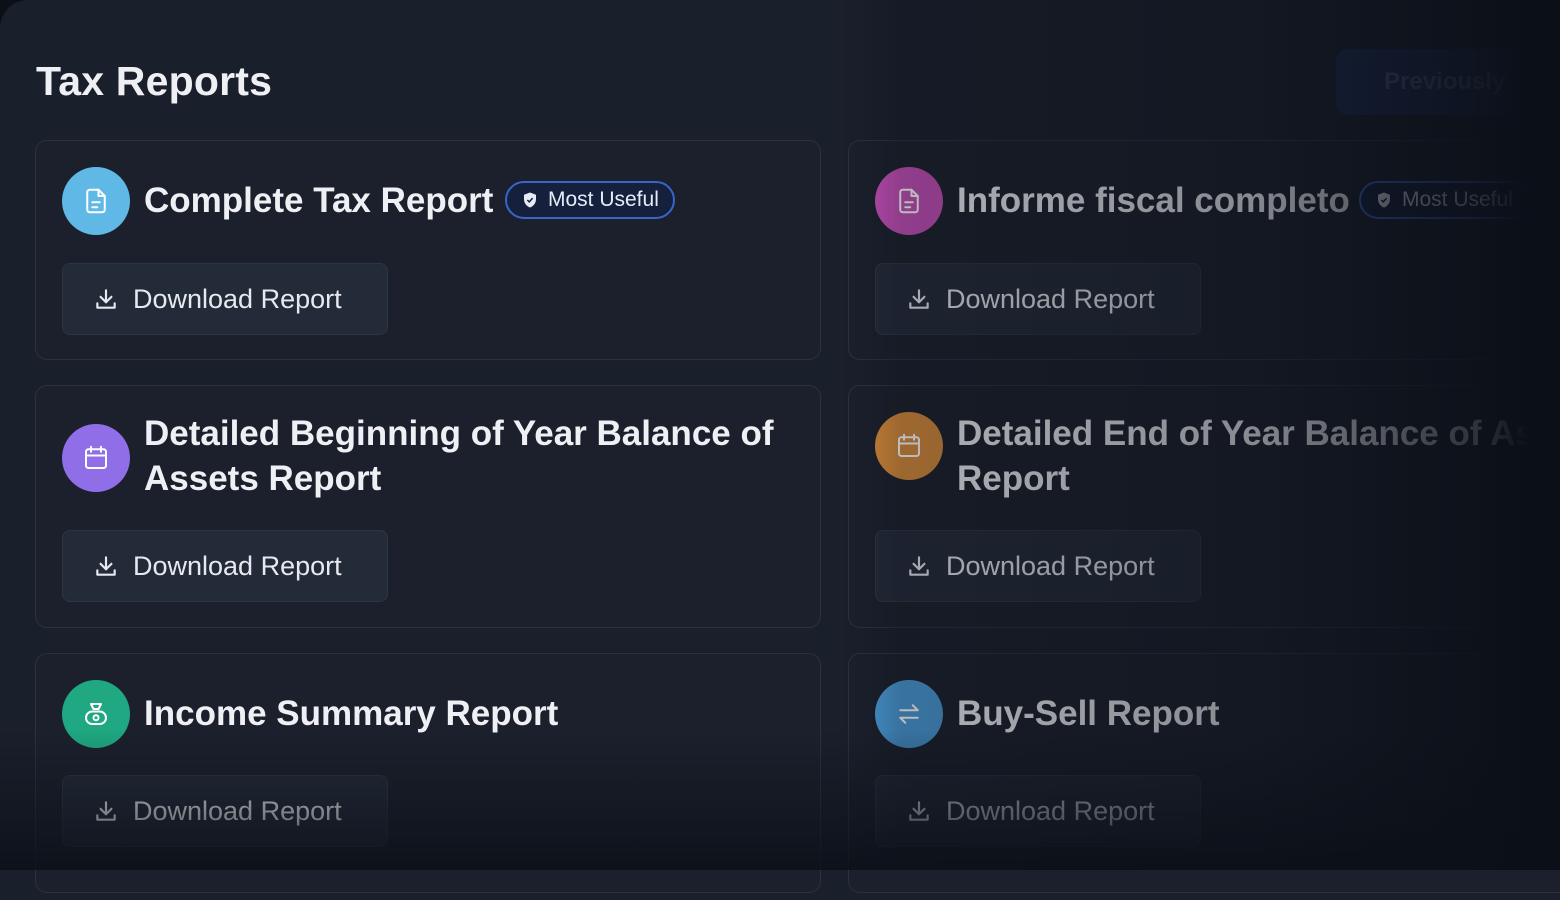 This screenshot has width=1560, height=900. What do you see at coordinates (351, 713) in the screenshot?
I see `report-title: Income Summary Report` at bounding box center [351, 713].